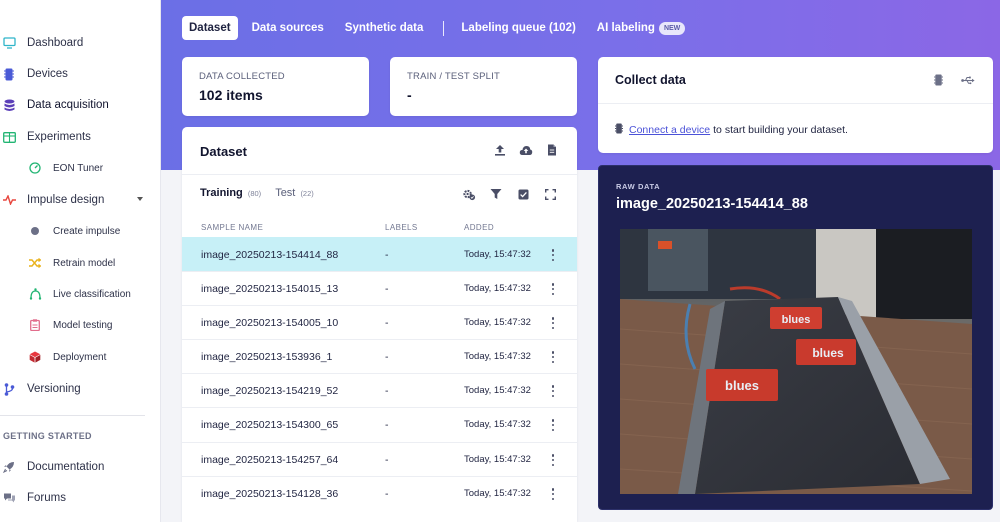  I want to click on select-checkbox-icon, so click(523, 194).